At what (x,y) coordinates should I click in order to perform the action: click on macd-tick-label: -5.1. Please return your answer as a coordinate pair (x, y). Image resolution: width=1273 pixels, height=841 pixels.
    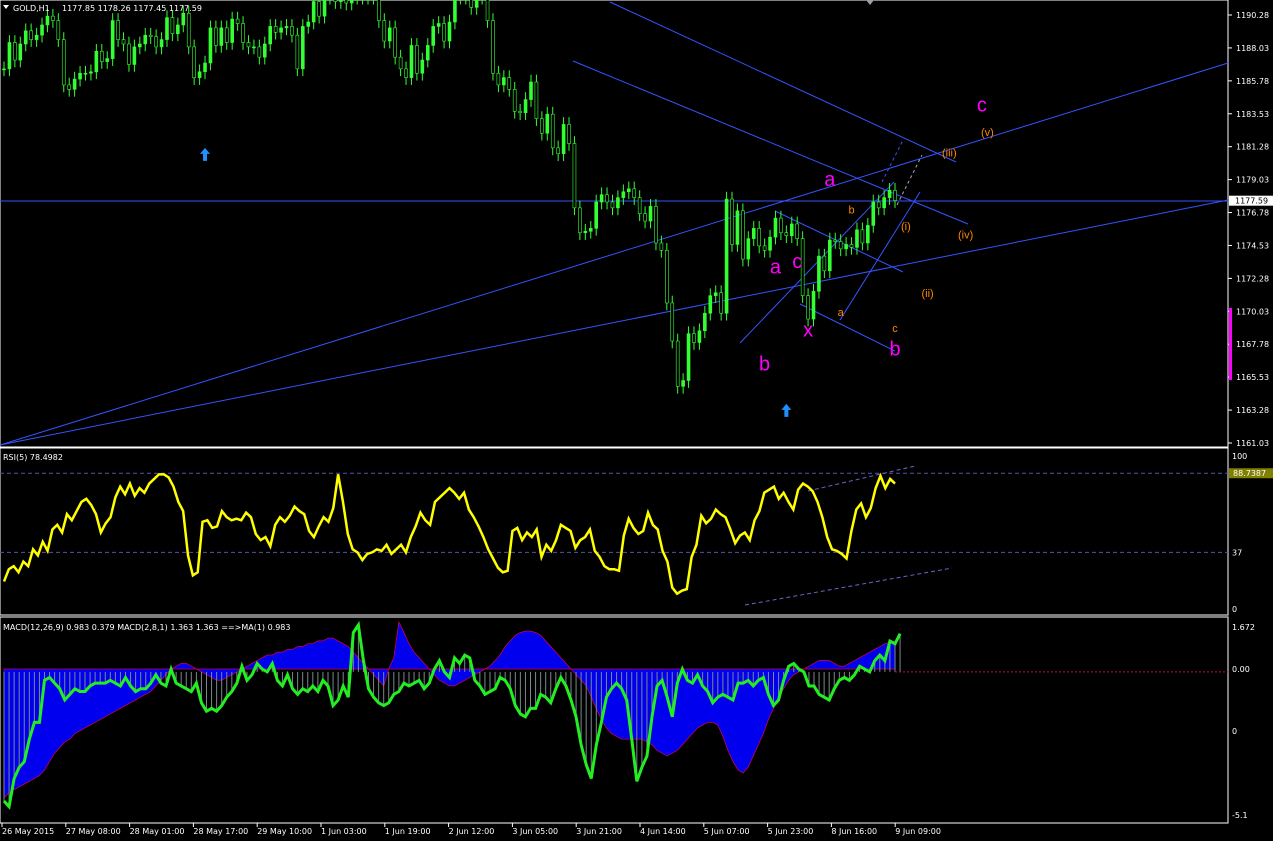
    Looking at the image, I should click on (1240, 815).